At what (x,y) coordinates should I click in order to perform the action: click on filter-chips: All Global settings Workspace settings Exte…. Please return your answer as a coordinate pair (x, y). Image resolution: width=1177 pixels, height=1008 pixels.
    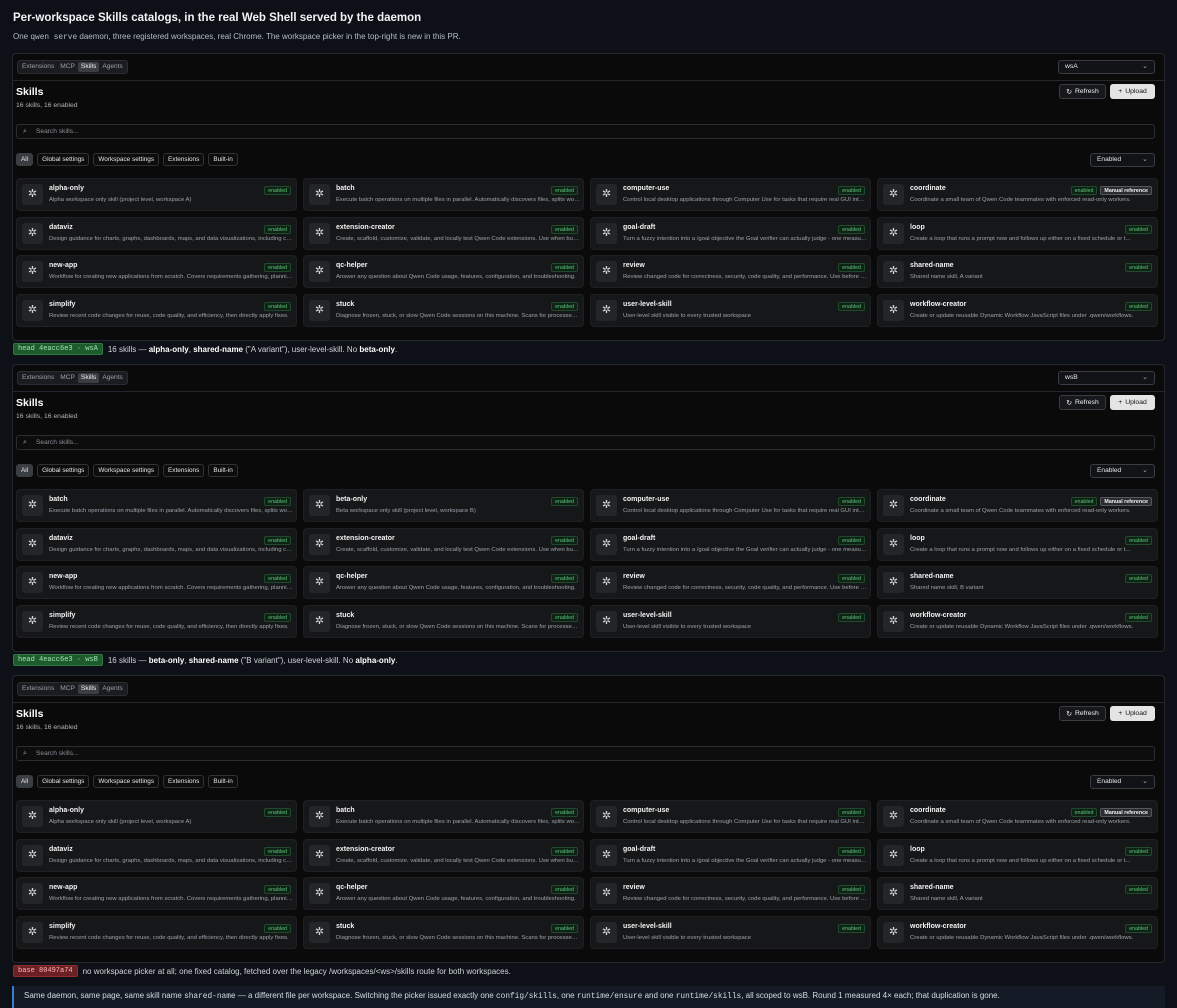
    Looking at the image, I should click on (127, 781).